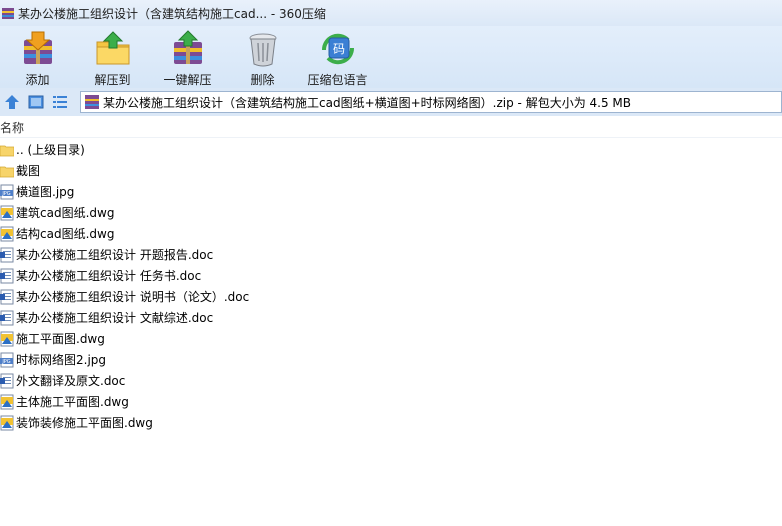 This screenshot has width=782, height=526. Describe the element at coordinates (65, 213) in the screenshot. I see `file-name: 建筑cad图纸.dwg` at that location.